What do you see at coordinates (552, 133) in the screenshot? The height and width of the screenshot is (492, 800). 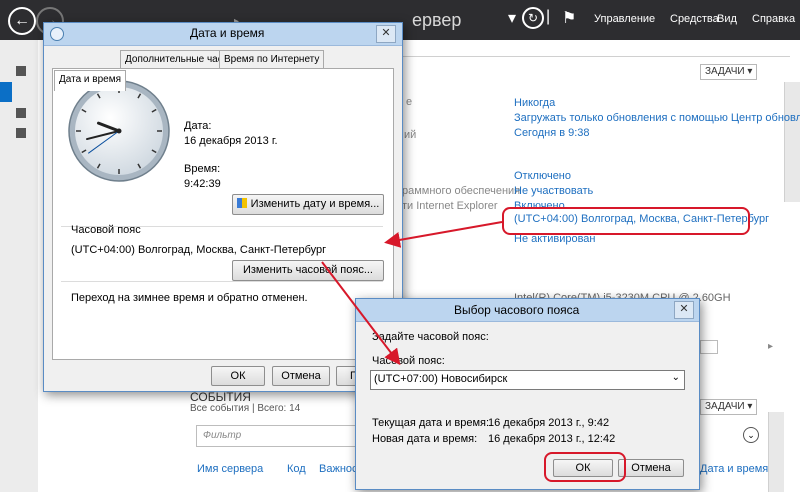 I see `property-value-link: Сегодня в 9:38` at bounding box center [552, 133].